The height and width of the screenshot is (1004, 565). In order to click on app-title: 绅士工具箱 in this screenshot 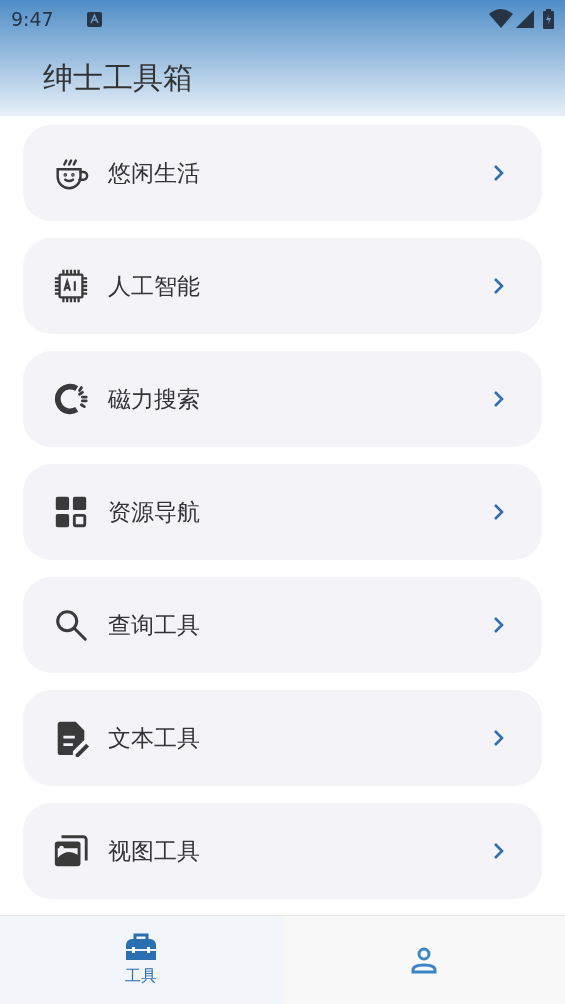, I will do `click(118, 77)`.